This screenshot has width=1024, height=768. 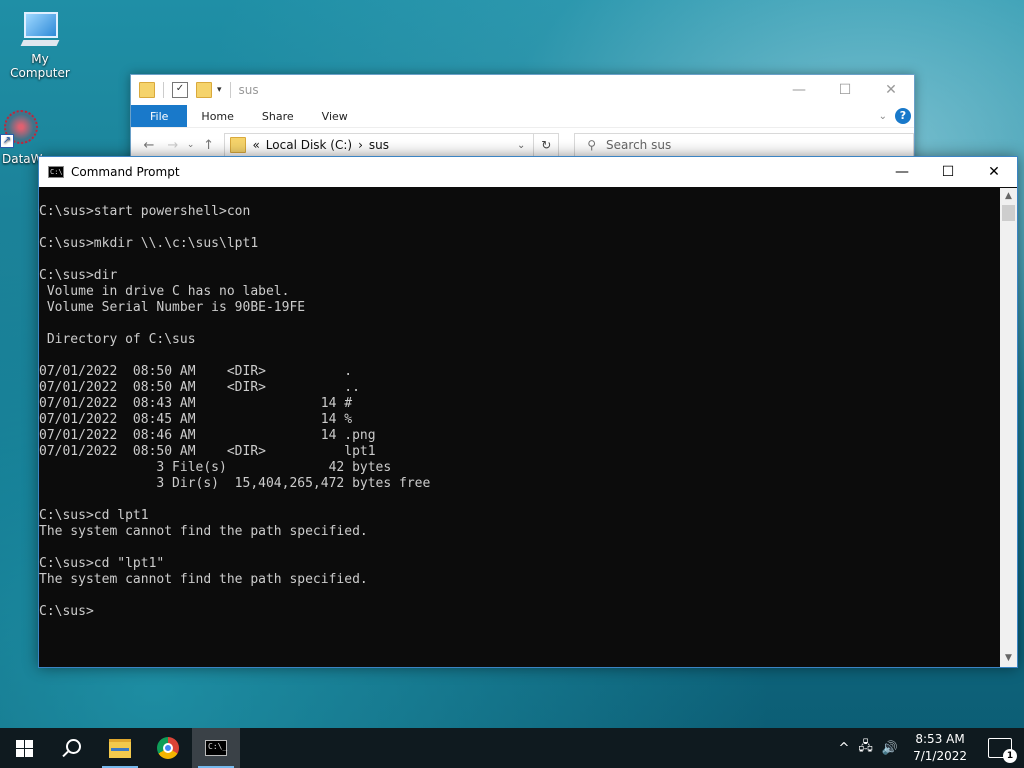 I want to click on breadcrumb-local-disk: Local Disk (C:), so click(x=309, y=145).